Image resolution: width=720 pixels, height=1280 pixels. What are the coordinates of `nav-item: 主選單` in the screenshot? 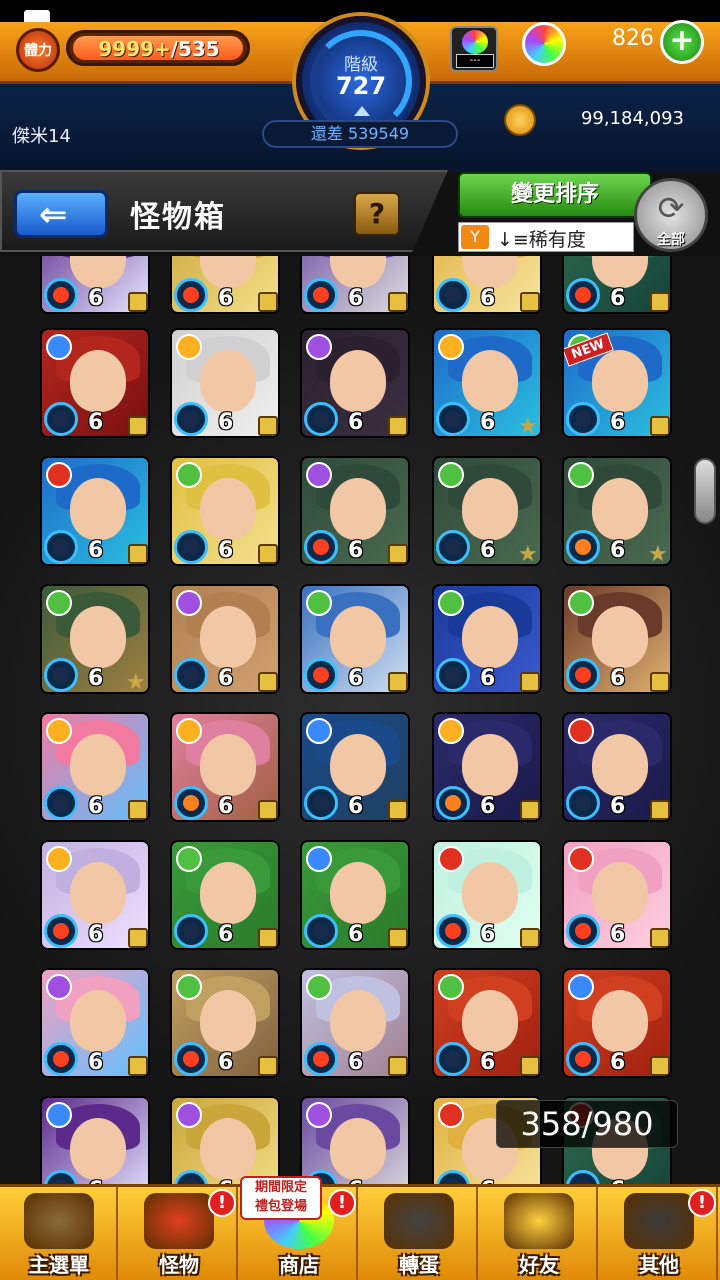 It's located at (59, 1233).